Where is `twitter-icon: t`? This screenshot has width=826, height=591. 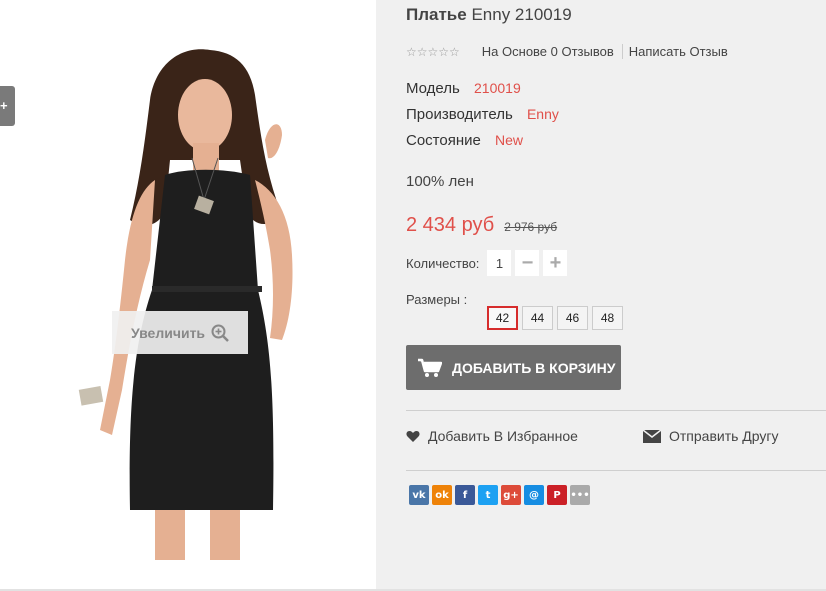 twitter-icon: t is located at coordinates (488, 495).